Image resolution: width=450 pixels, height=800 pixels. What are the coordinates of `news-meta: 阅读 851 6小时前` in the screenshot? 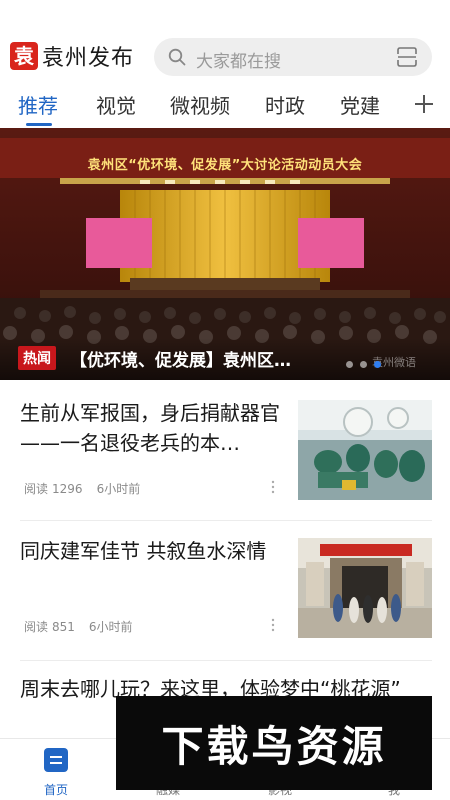 It's located at (85, 626).